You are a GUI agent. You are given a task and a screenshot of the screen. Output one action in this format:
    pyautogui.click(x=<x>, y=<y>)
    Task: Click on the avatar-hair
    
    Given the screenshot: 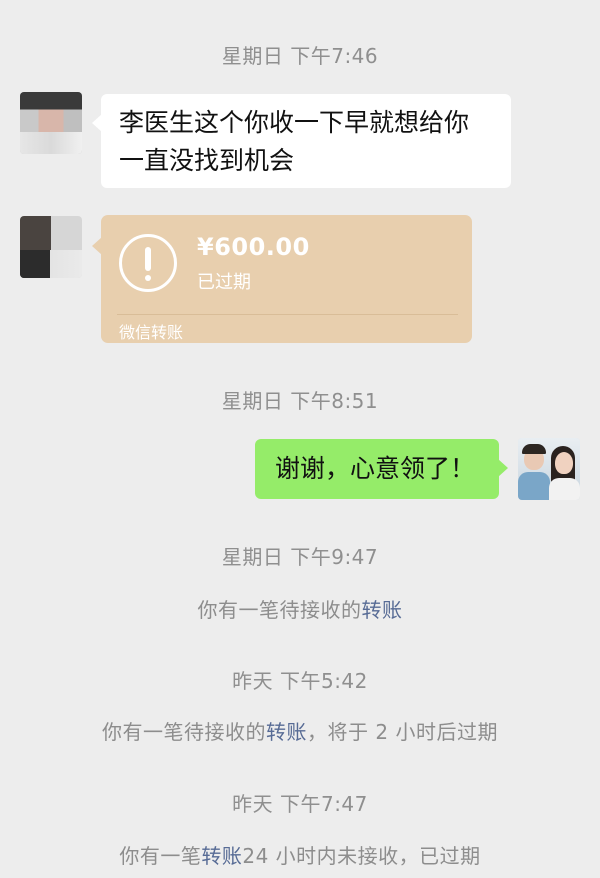 What is the action you would take?
    pyautogui.click(x=534, y=449)
    